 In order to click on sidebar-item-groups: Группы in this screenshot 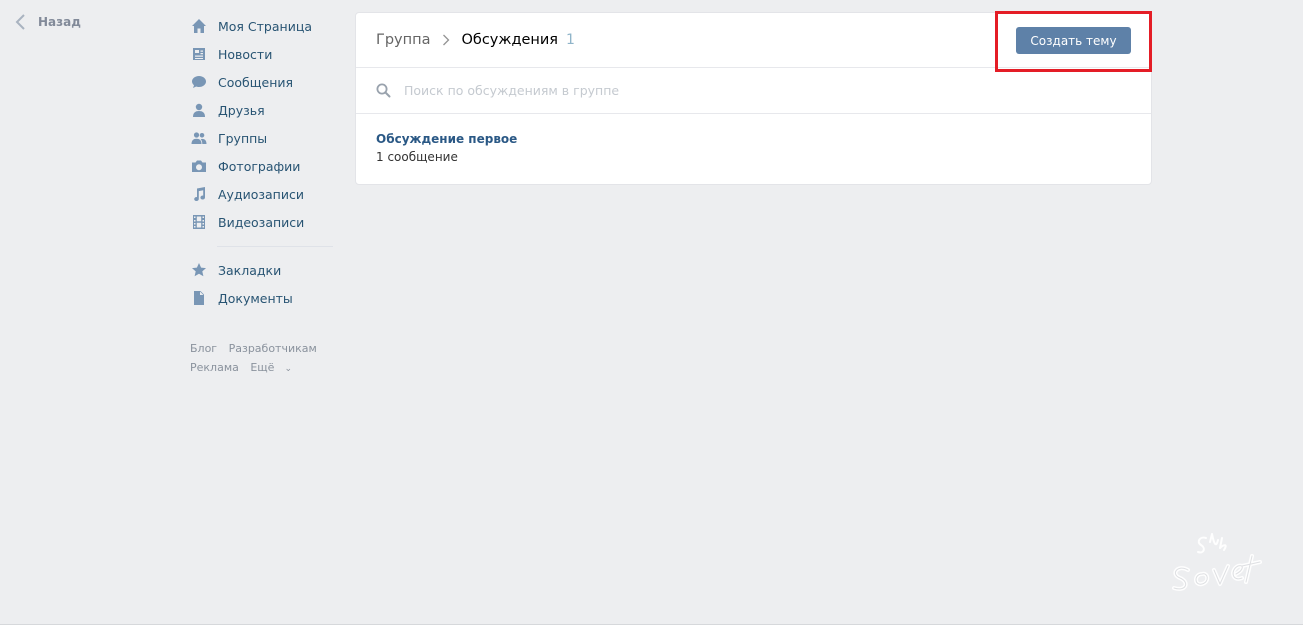, I will do `click(262, 138)`.